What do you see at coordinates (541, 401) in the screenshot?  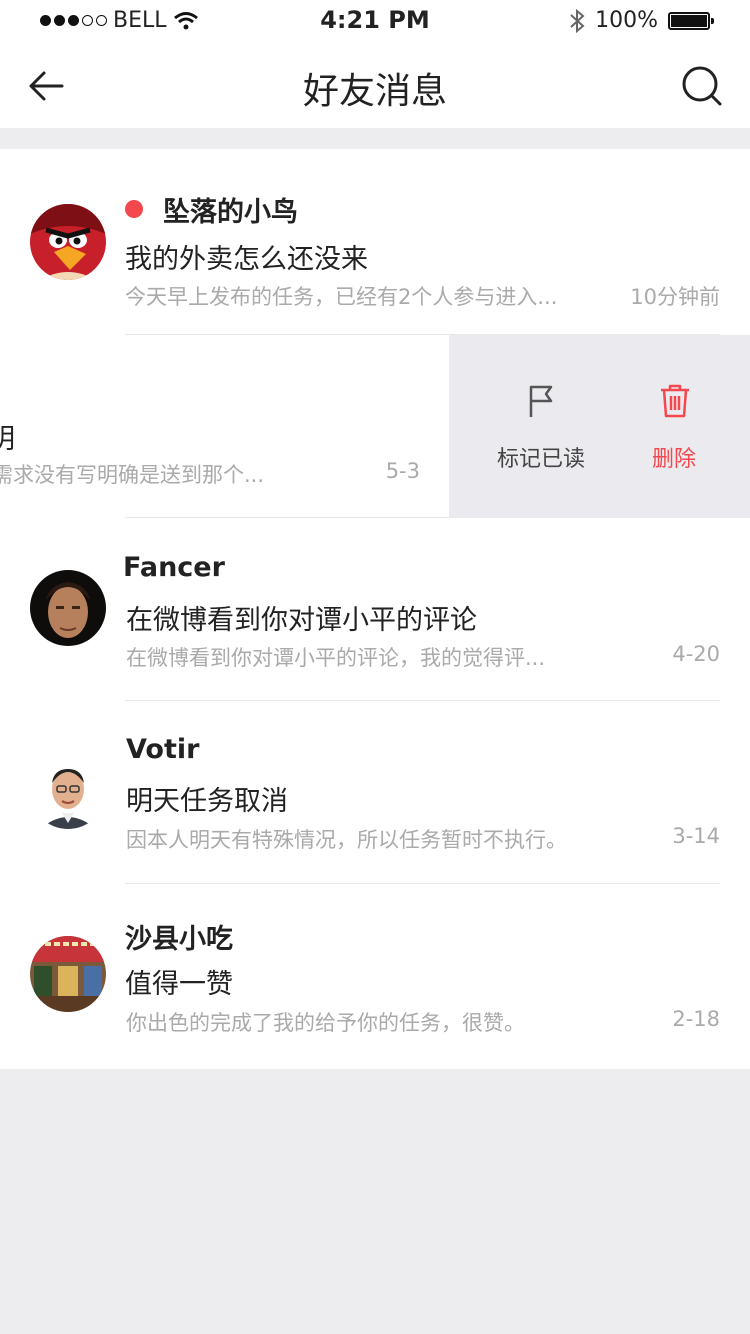 I see `flag-icon` at bounding box center [541, 401].